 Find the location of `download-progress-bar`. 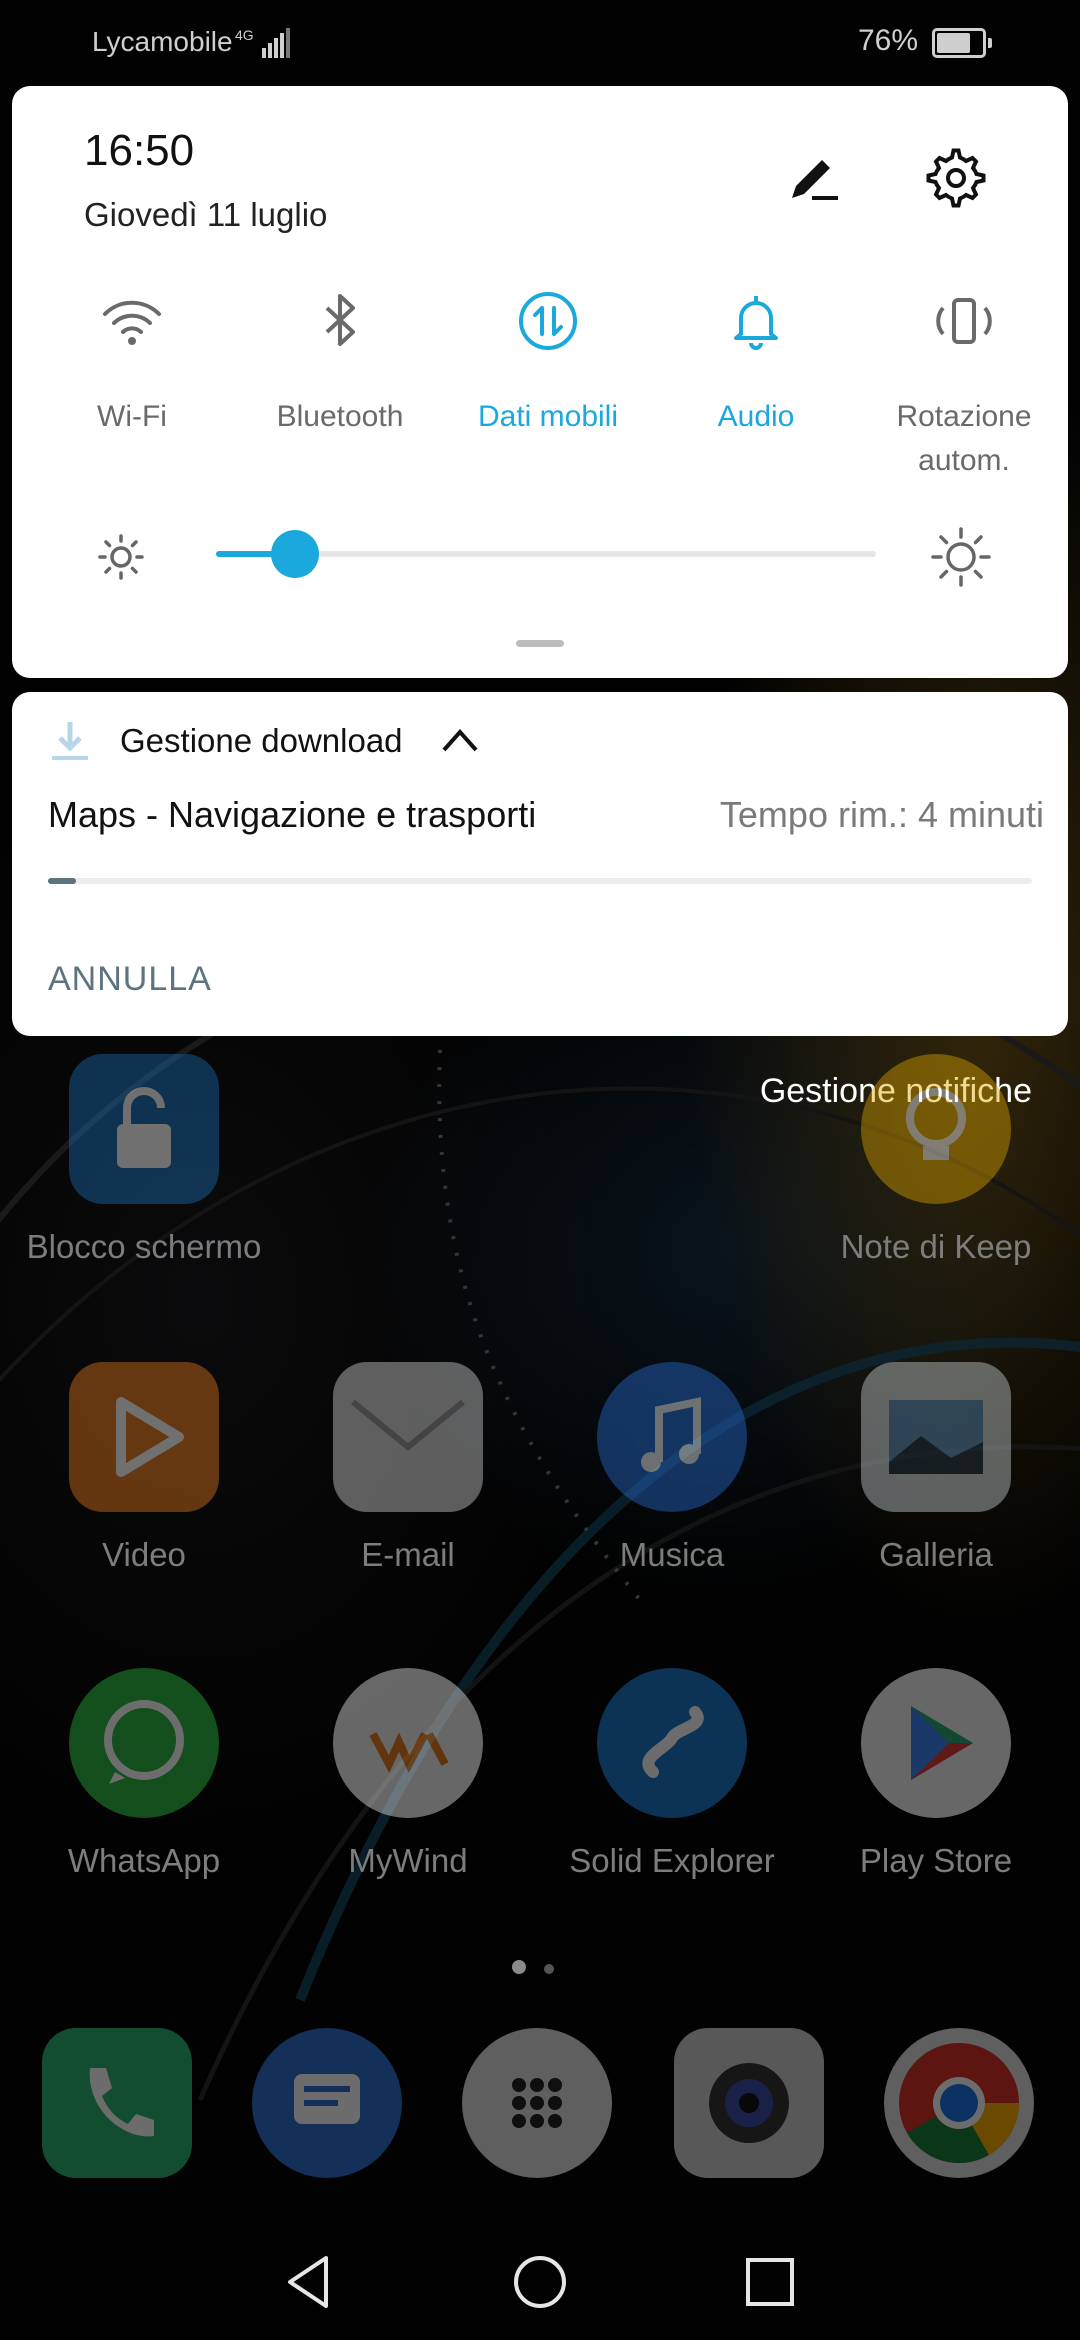

download-progress-bar is located at coordinates (540, 881).